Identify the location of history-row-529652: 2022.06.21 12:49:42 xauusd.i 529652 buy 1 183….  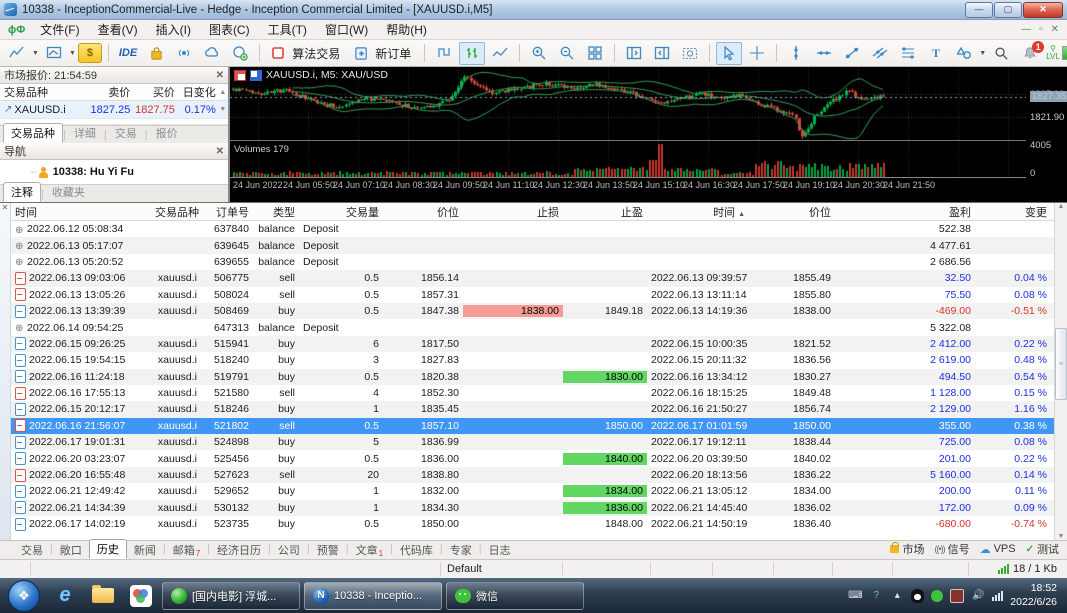
(532, 491).